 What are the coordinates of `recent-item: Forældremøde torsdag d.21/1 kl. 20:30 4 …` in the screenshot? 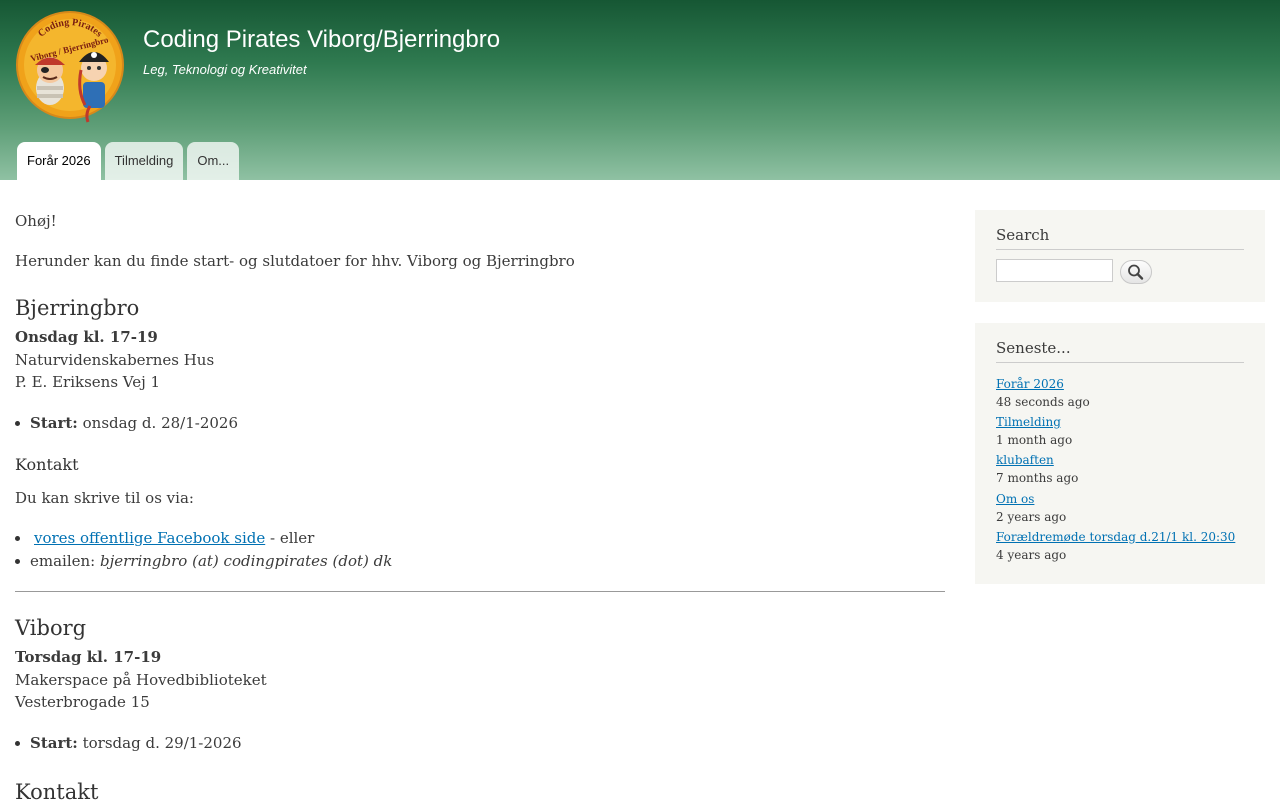 It's located at (1115, 546).